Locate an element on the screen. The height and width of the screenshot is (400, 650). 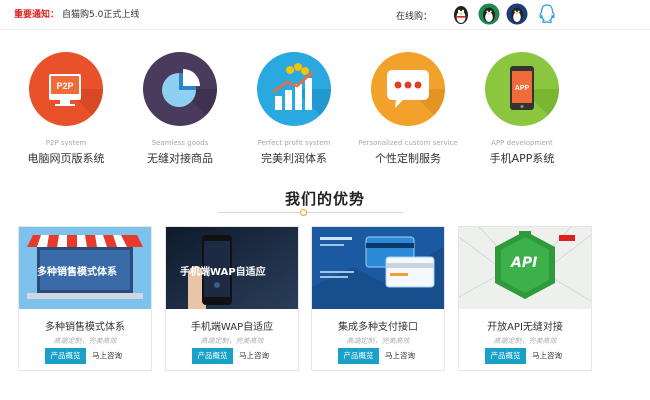
feature-p2p: P2P P2P system 电脑网页版系统 is located at coordinates (66, 109).